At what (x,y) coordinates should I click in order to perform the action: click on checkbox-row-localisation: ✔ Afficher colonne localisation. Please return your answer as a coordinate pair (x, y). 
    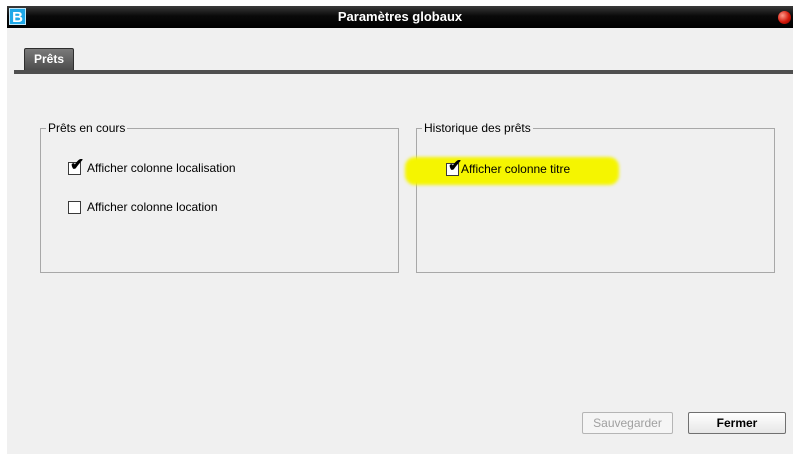
    Looking at the image, I should click on (152, 166).